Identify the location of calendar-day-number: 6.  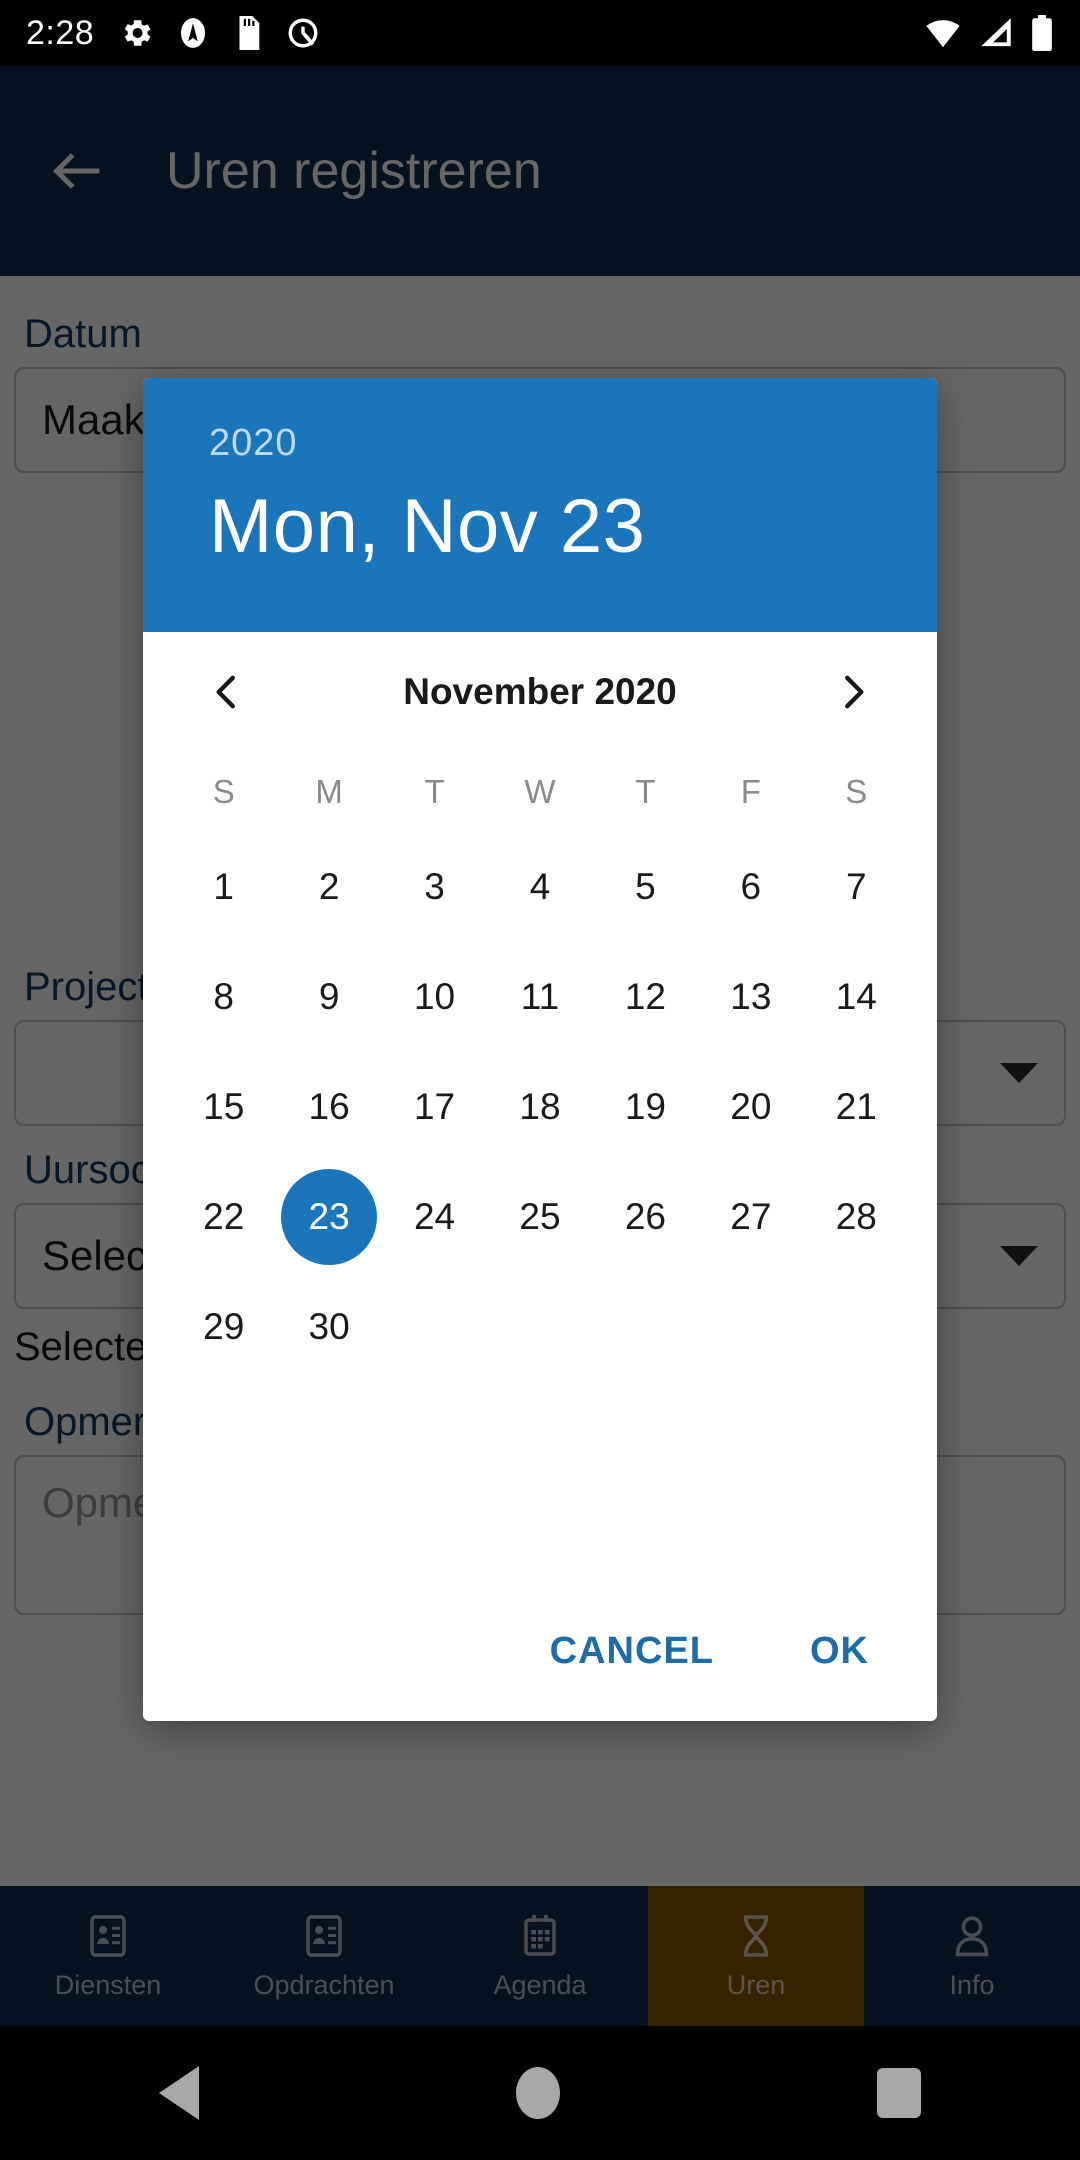
(751, 886).